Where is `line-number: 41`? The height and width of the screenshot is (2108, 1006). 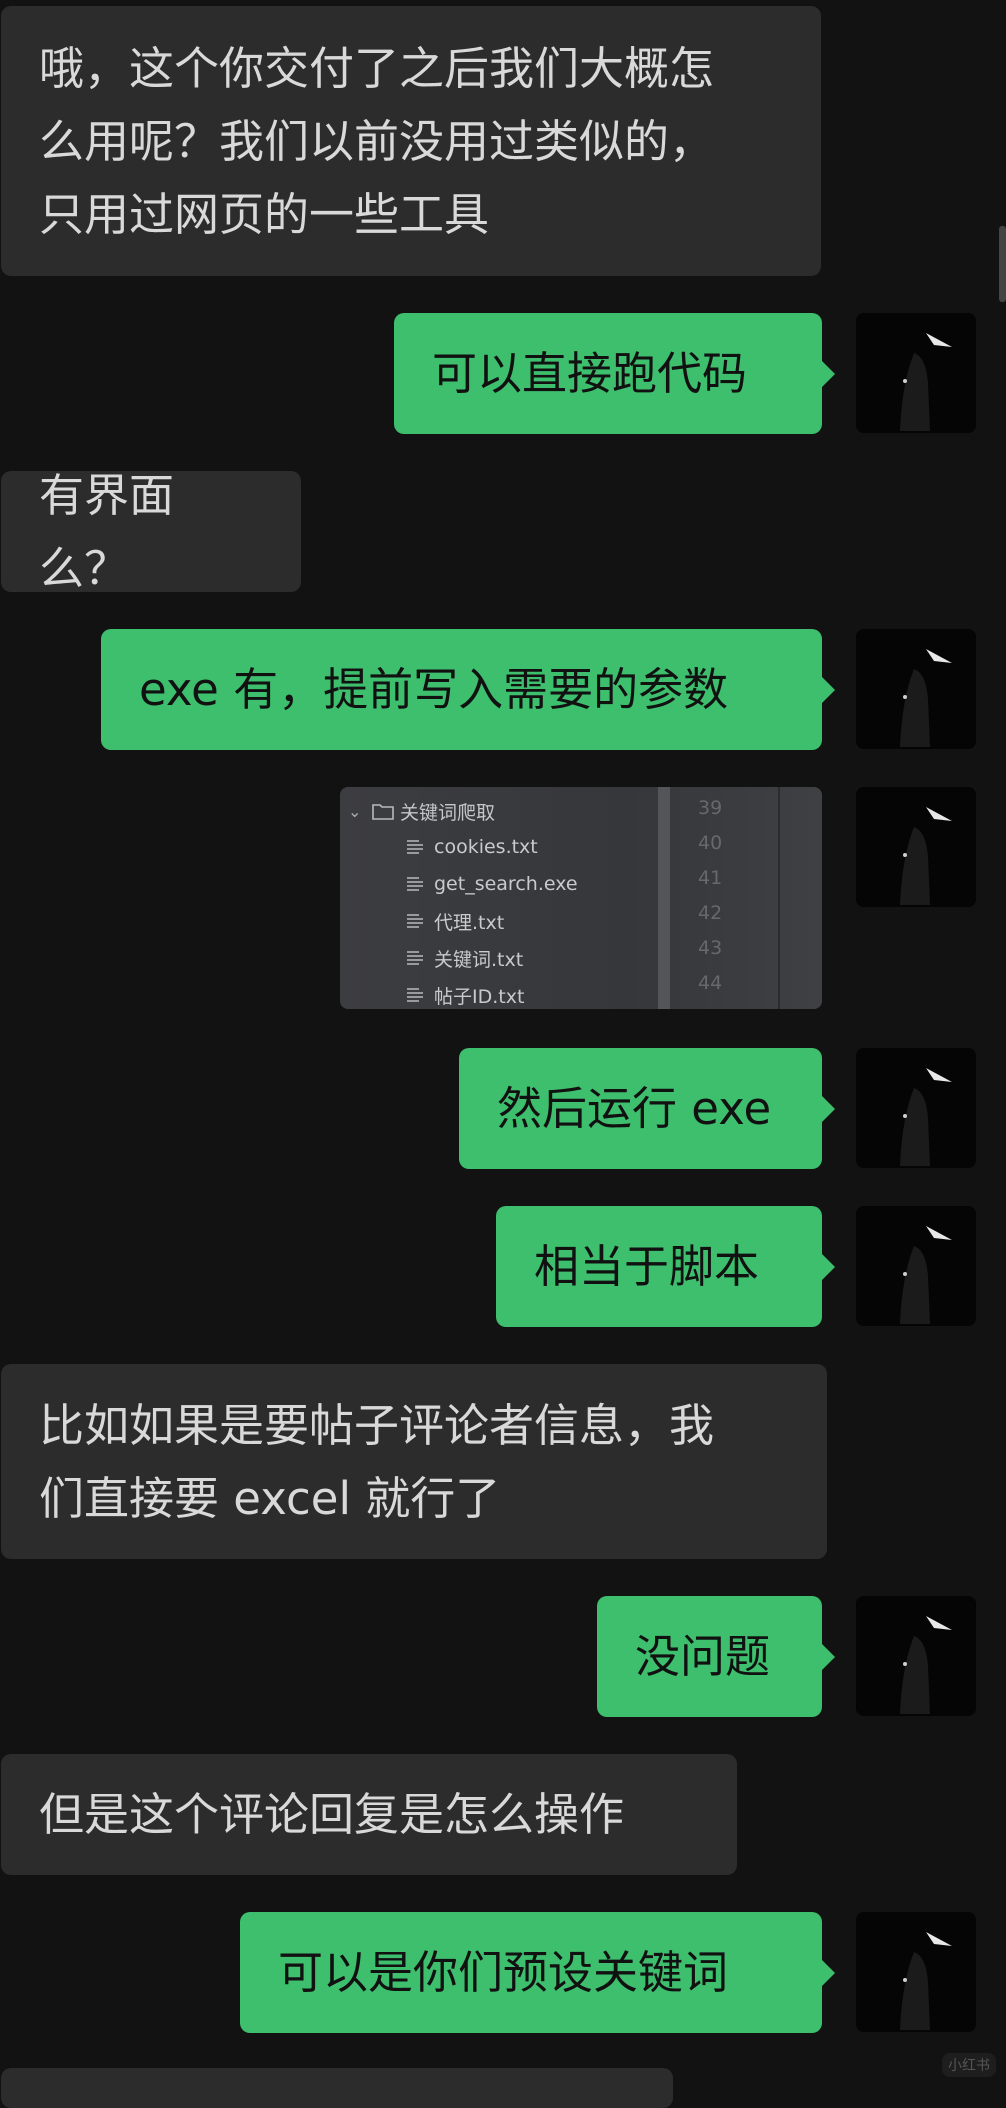 line-number: 41 is located at coordinates (710, 878).